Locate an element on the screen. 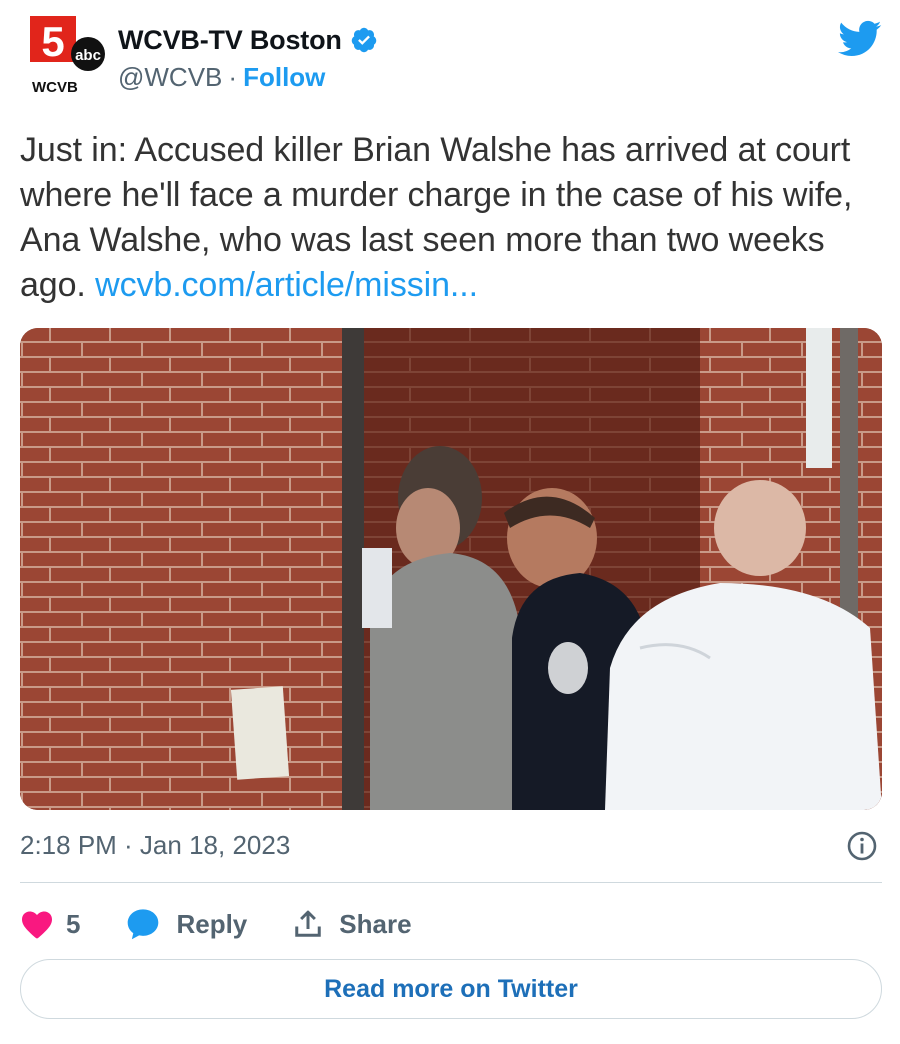 The width and height of the screenshot is (900, 1044). reply-button: Reply is located at coordinates (186, 924).